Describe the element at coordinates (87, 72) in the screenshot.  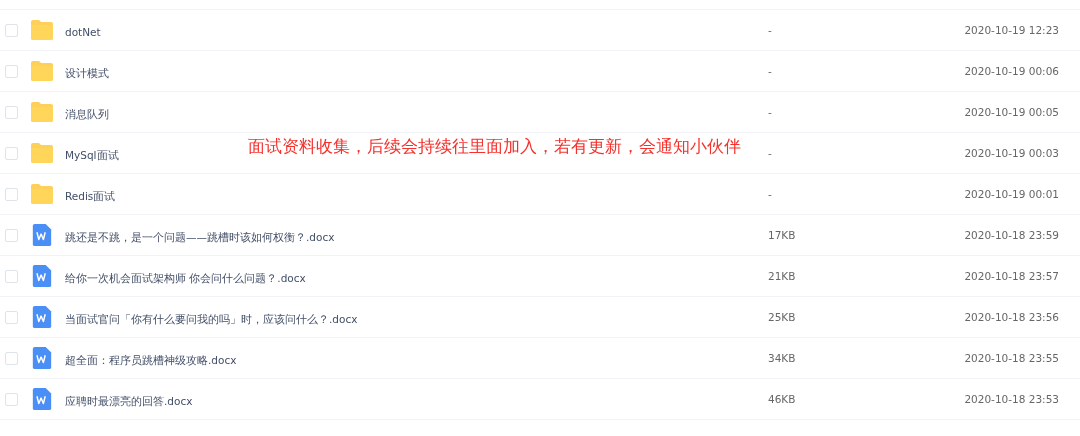
I see `file-name: 设计模式` at that location.